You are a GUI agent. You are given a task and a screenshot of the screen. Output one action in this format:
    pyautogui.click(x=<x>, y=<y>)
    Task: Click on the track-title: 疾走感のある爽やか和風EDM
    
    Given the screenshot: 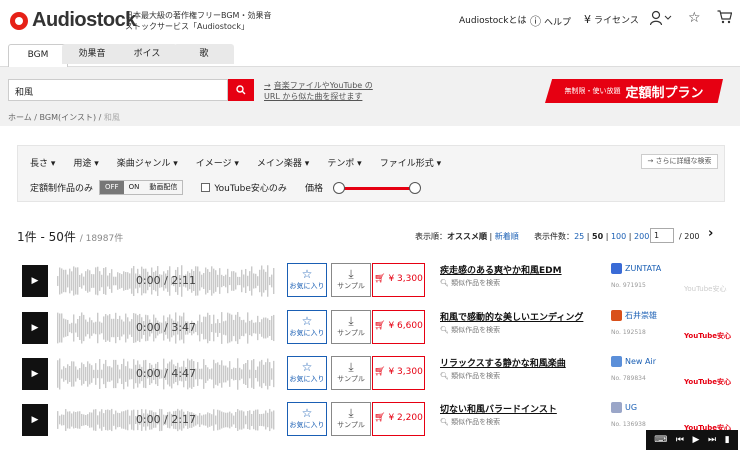 What is the action you would take?
    pyautogui.click(x=501, y=269)
    